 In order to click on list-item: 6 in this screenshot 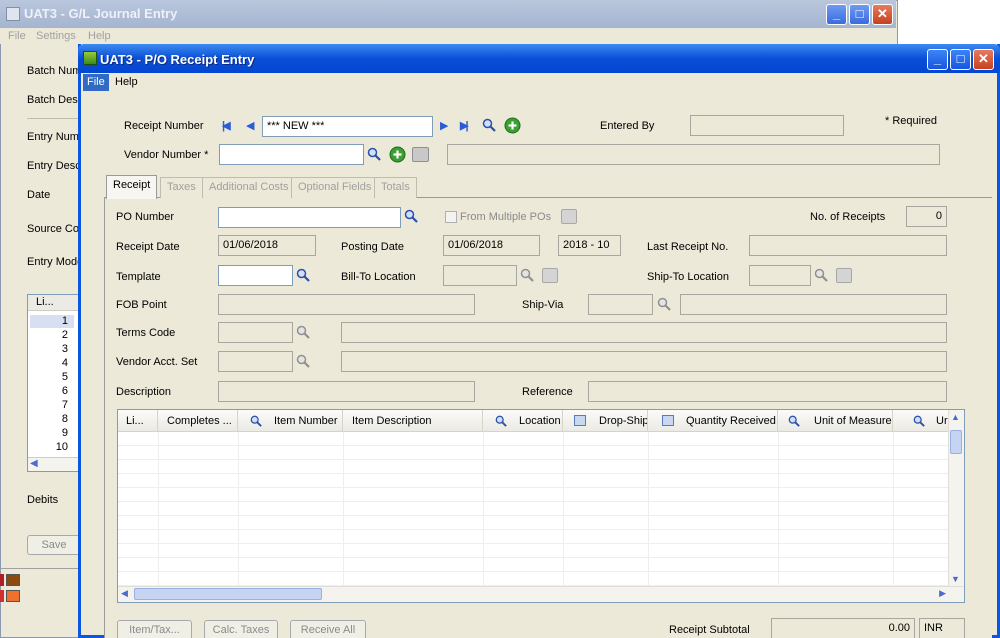, I will do `click(52, 391)`.